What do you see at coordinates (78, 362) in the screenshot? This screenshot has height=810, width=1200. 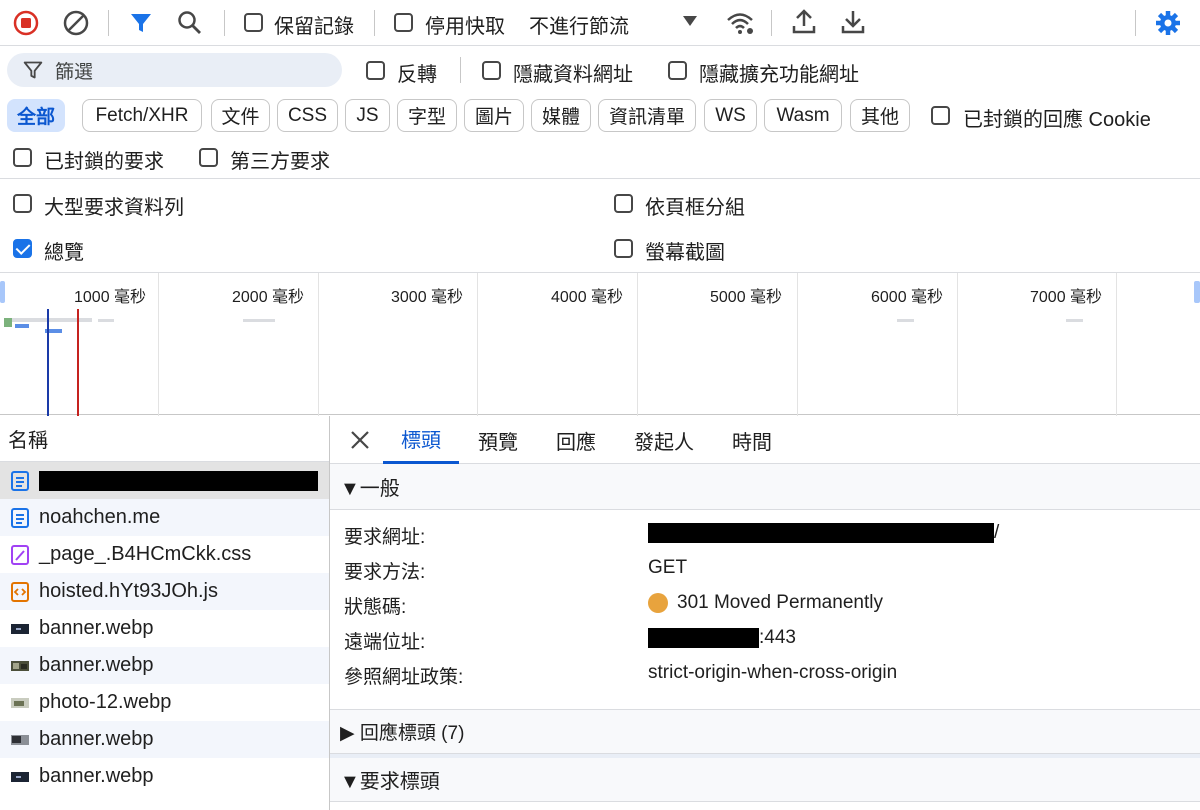 I see `load-event-marker` at bounding box center [78, 362].